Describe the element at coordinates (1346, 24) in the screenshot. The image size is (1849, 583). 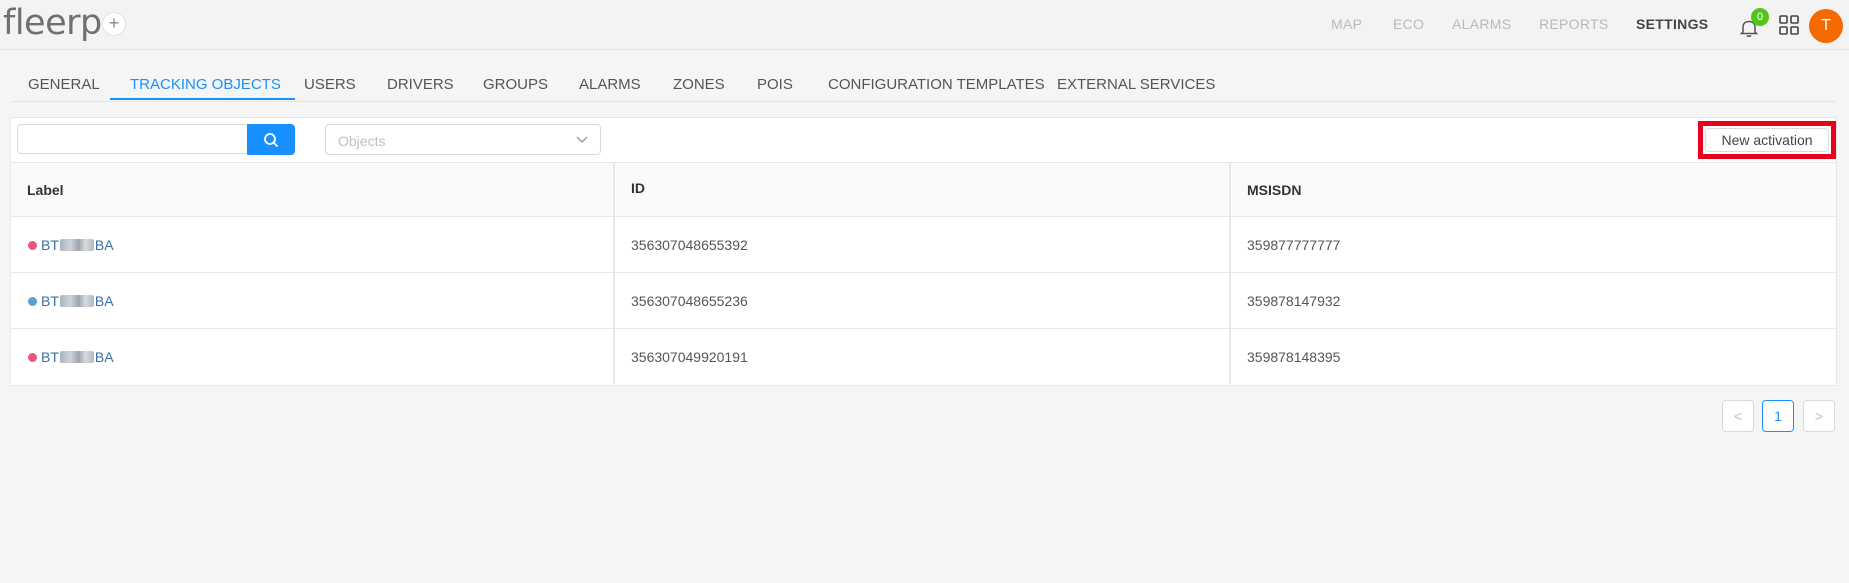
I see `nav-map: MAP` at that location.